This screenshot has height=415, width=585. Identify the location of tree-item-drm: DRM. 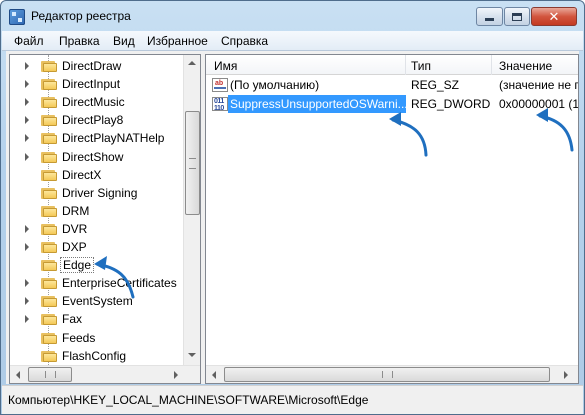
(97, 211).